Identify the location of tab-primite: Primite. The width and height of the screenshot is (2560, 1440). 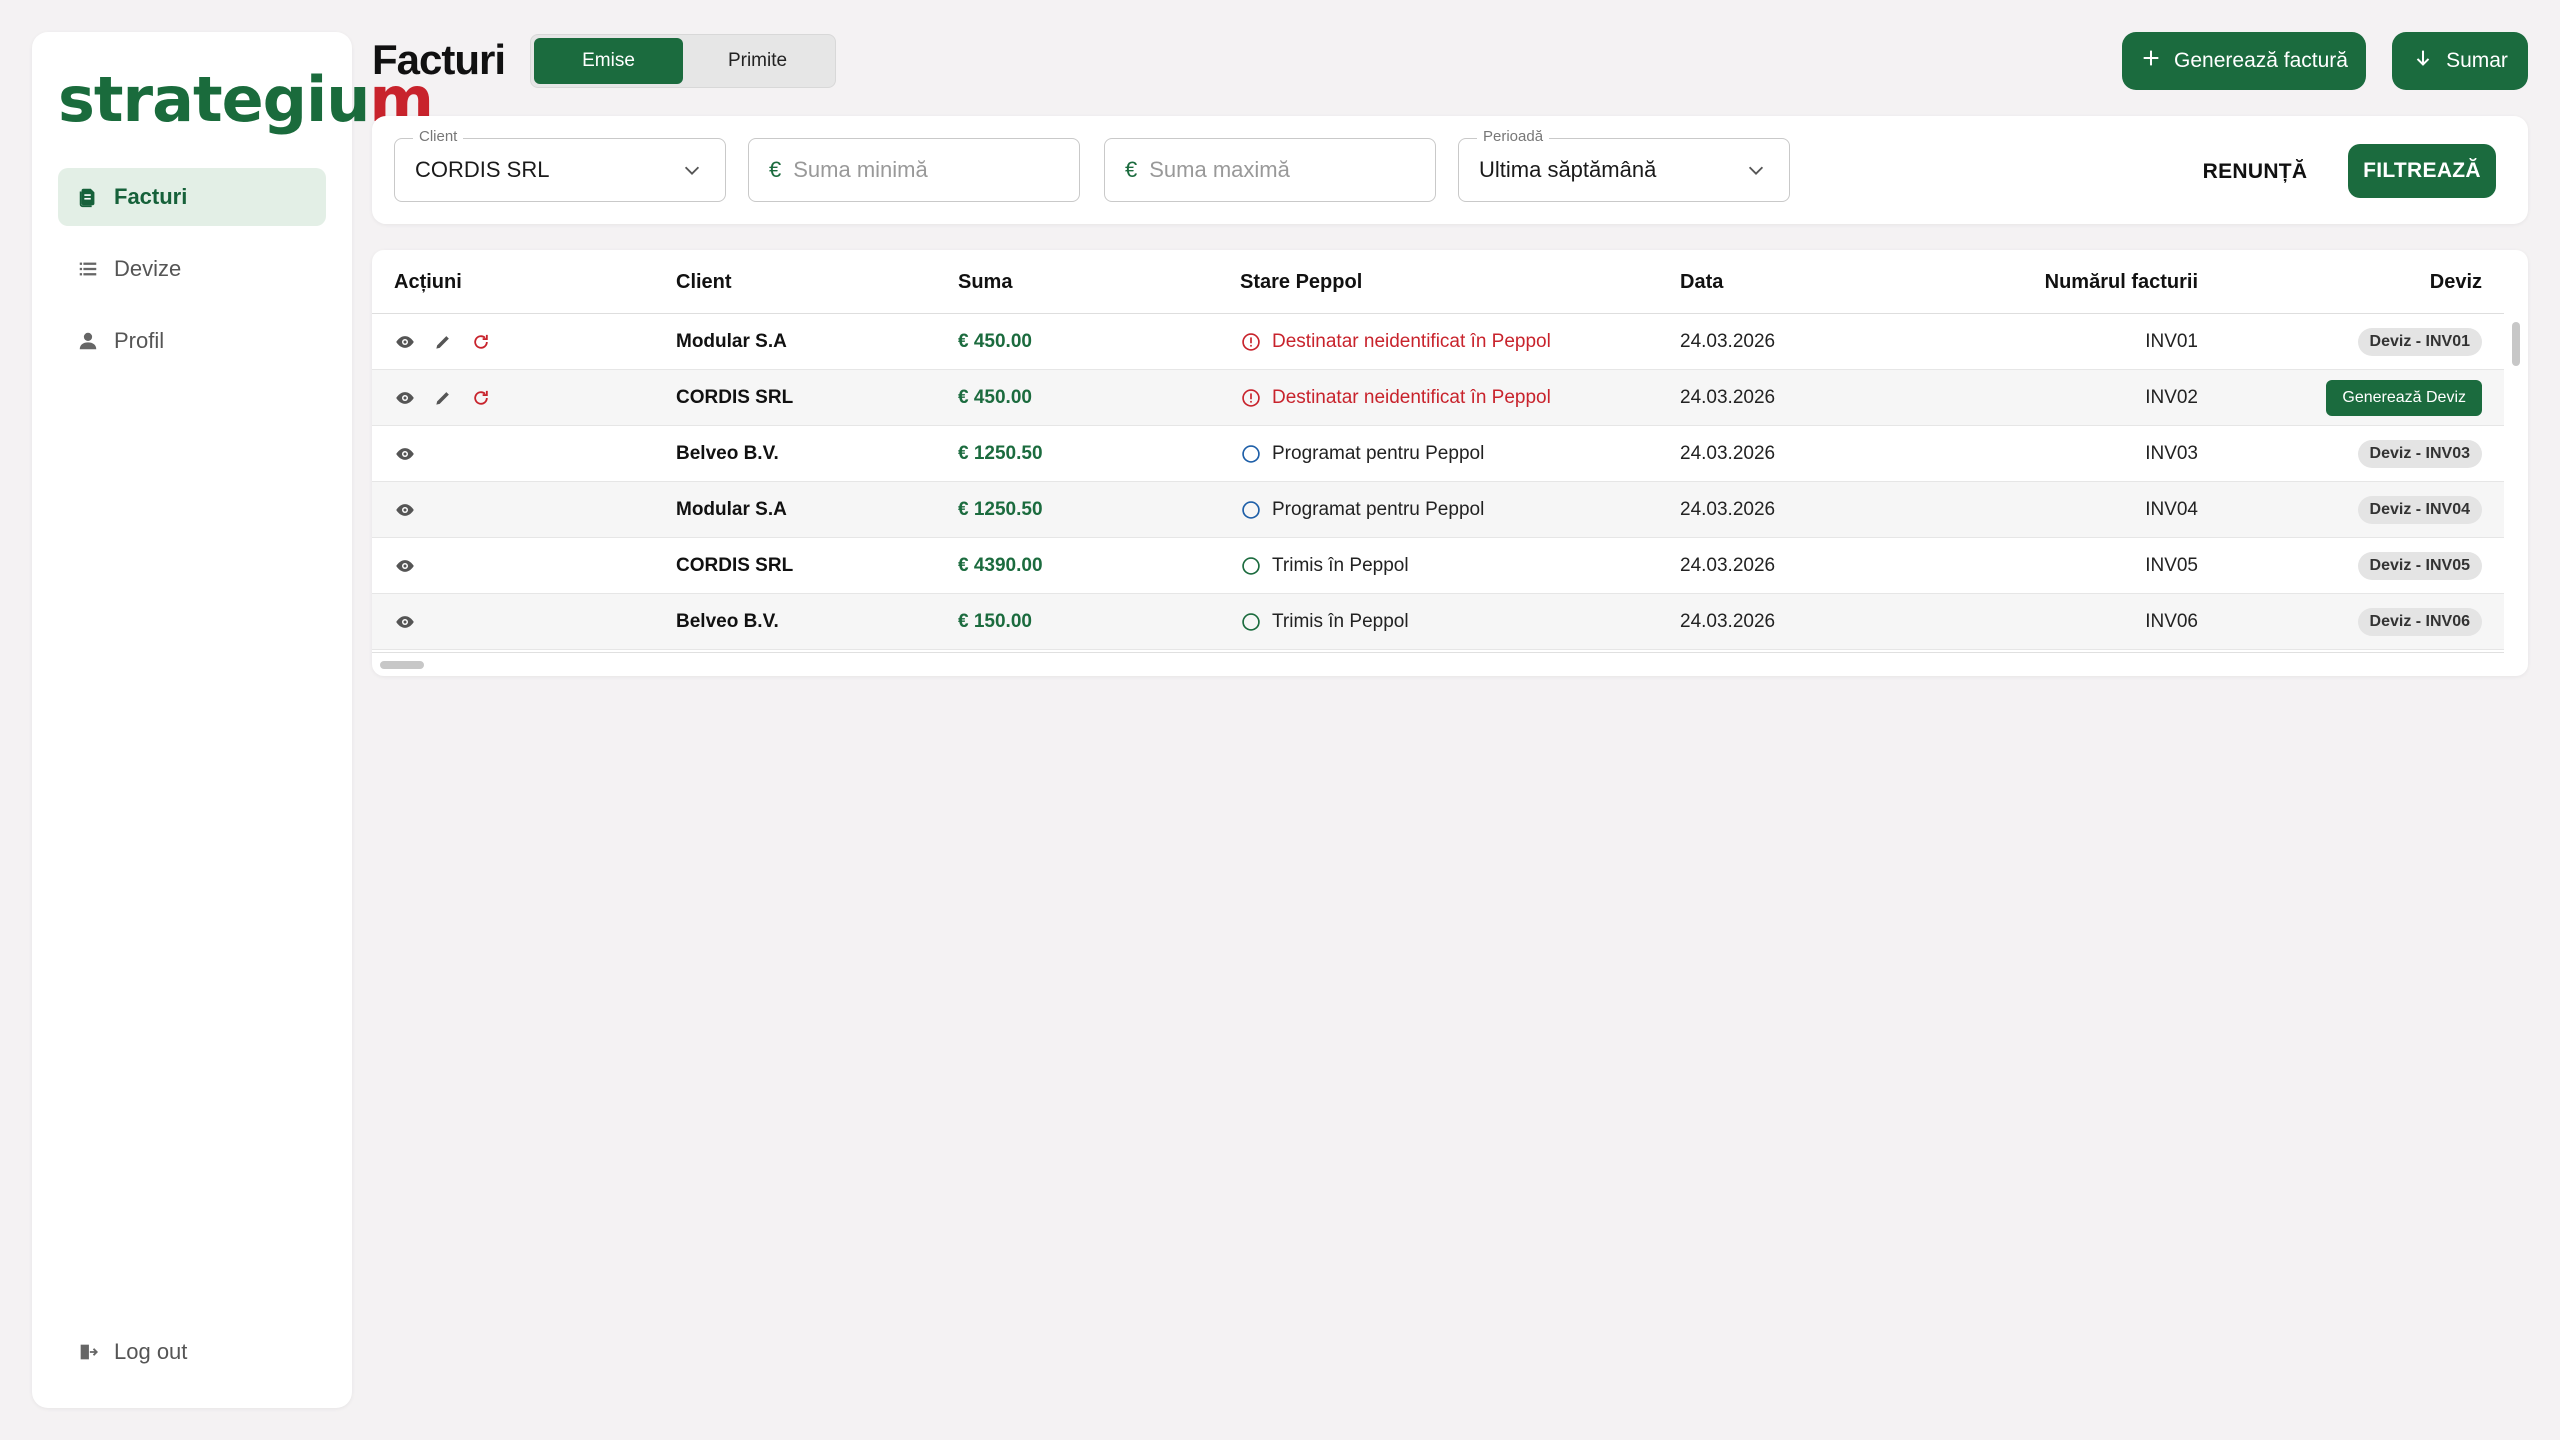
(757, 61).